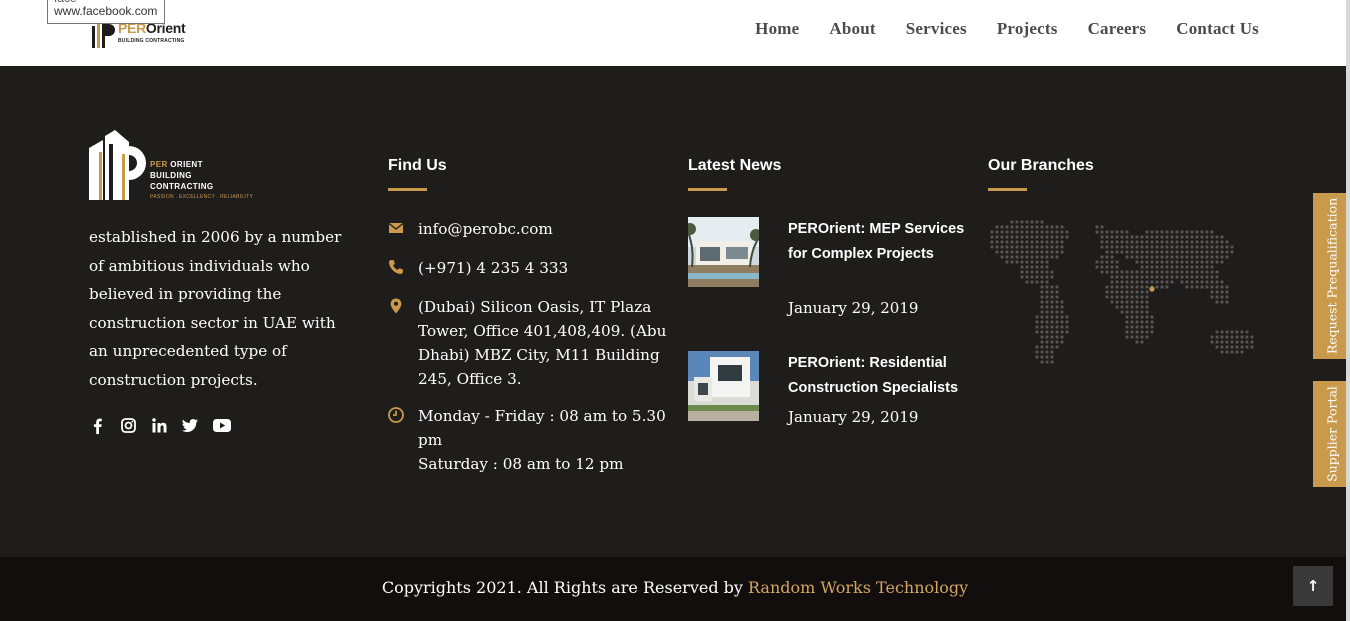  I want to click on contact-hours-saturday: Saturday : 08 am to 12 pm, so click(521, 464).